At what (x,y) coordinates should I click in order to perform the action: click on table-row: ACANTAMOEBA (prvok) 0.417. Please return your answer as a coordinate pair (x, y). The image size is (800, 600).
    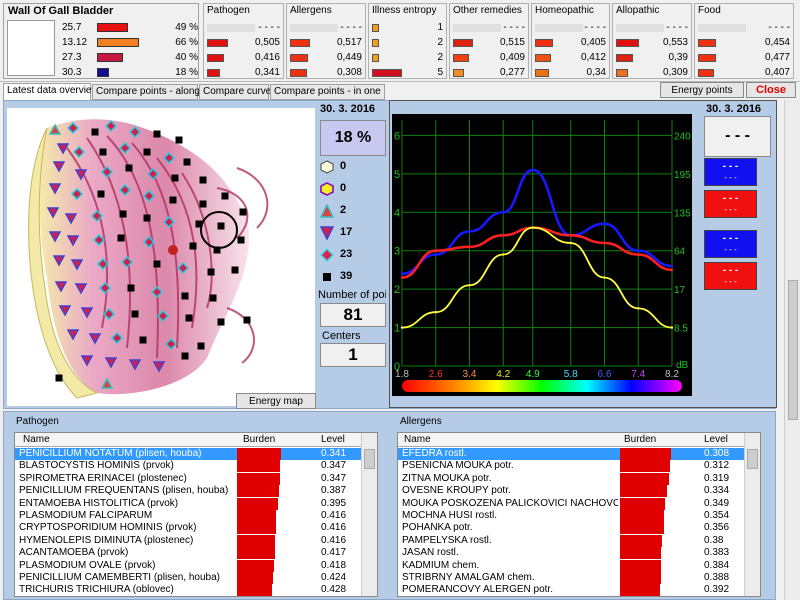
    Looking at the image, I should click on (188, 553).